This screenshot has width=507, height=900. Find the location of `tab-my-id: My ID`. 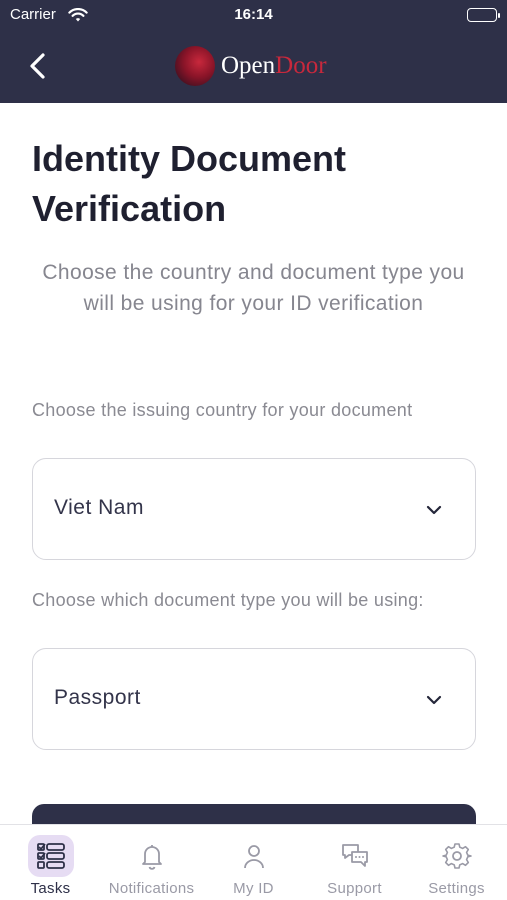

tab-my-id: My ID is located at coordinates (253, 862).